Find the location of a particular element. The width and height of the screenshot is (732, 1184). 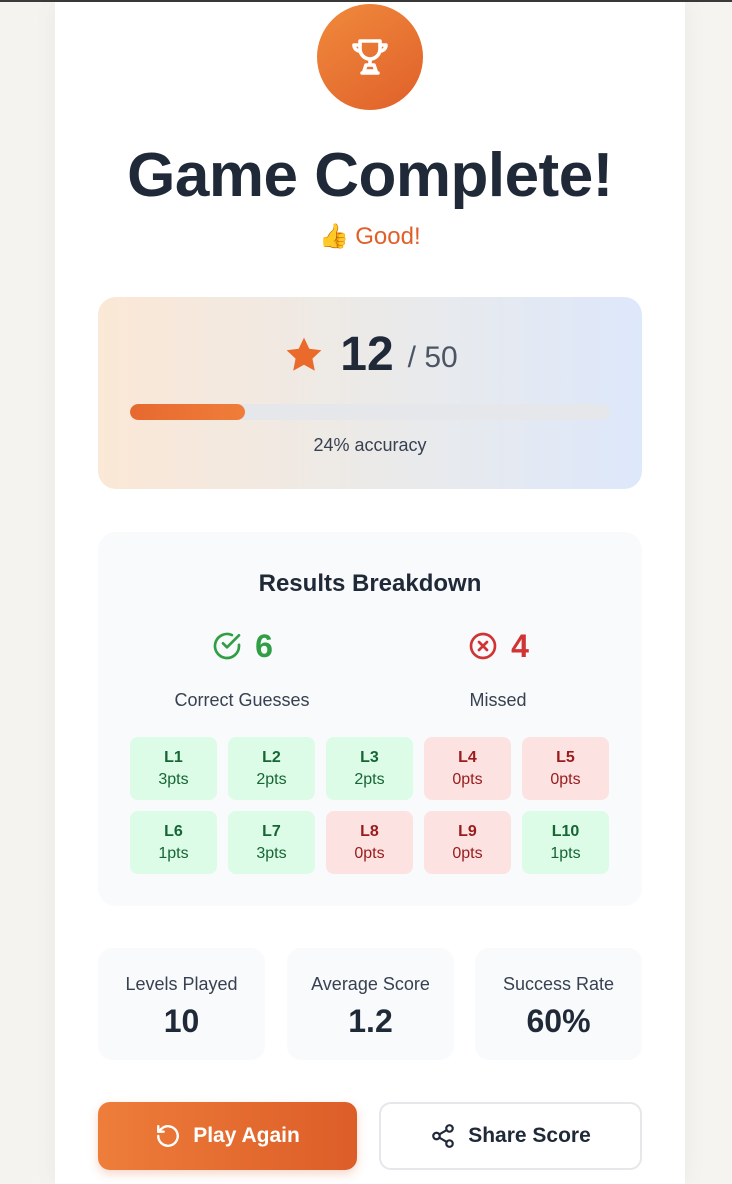

level-tile: L5 0pts is located at coordinates (565, 768).